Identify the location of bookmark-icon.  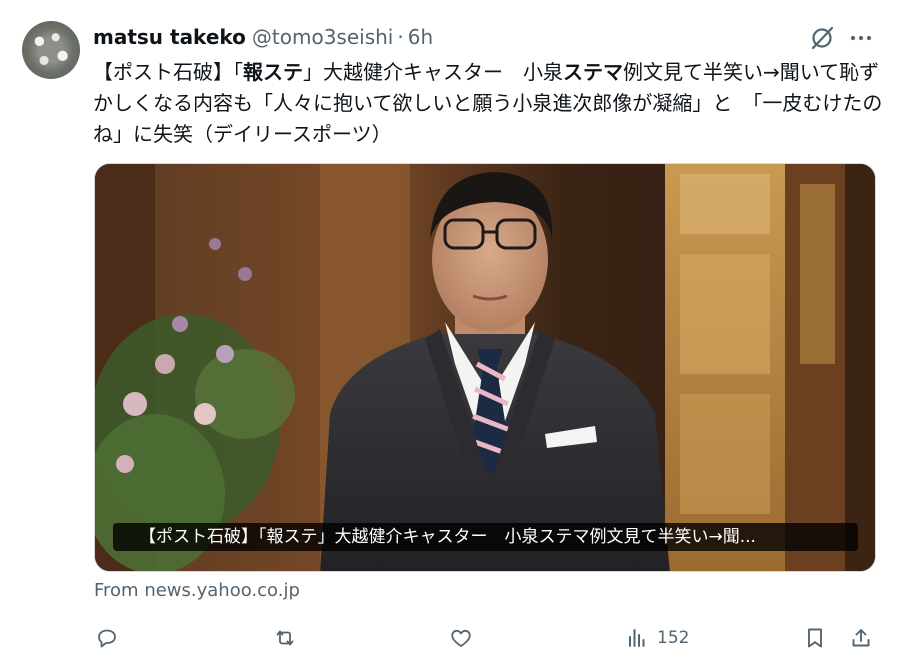
(815, 638).